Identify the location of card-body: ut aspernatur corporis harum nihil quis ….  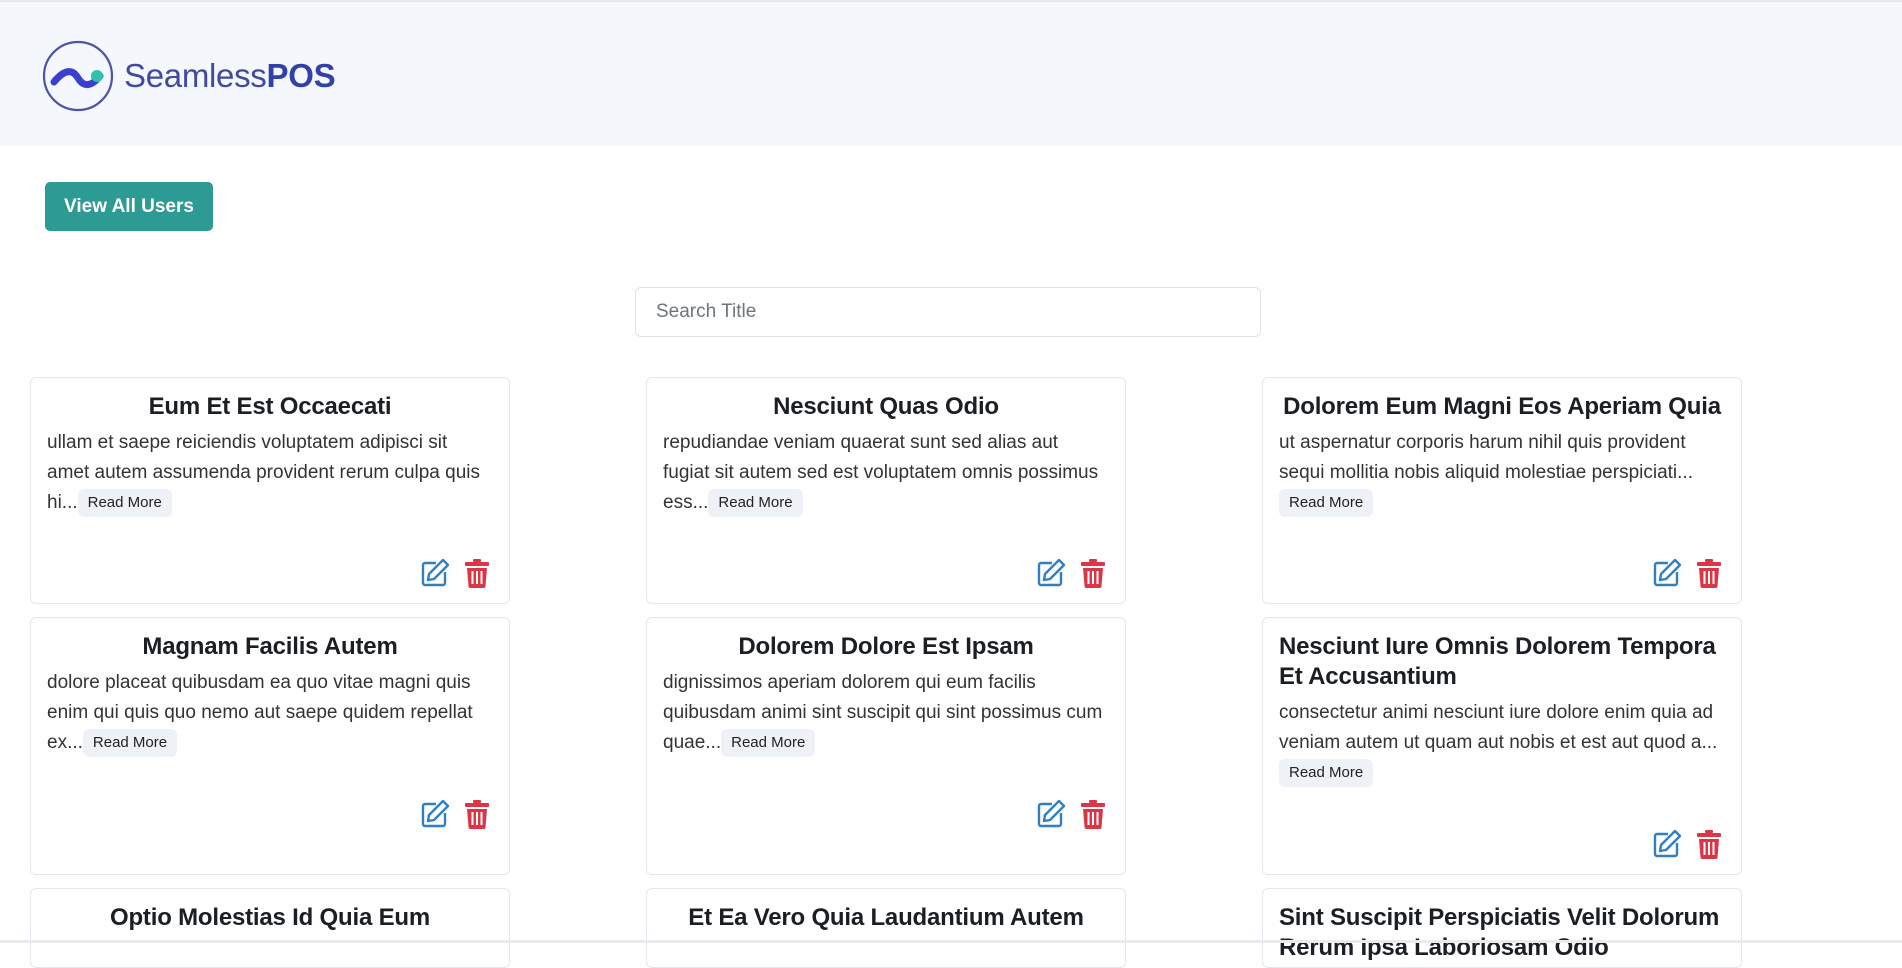
(1502, 473).